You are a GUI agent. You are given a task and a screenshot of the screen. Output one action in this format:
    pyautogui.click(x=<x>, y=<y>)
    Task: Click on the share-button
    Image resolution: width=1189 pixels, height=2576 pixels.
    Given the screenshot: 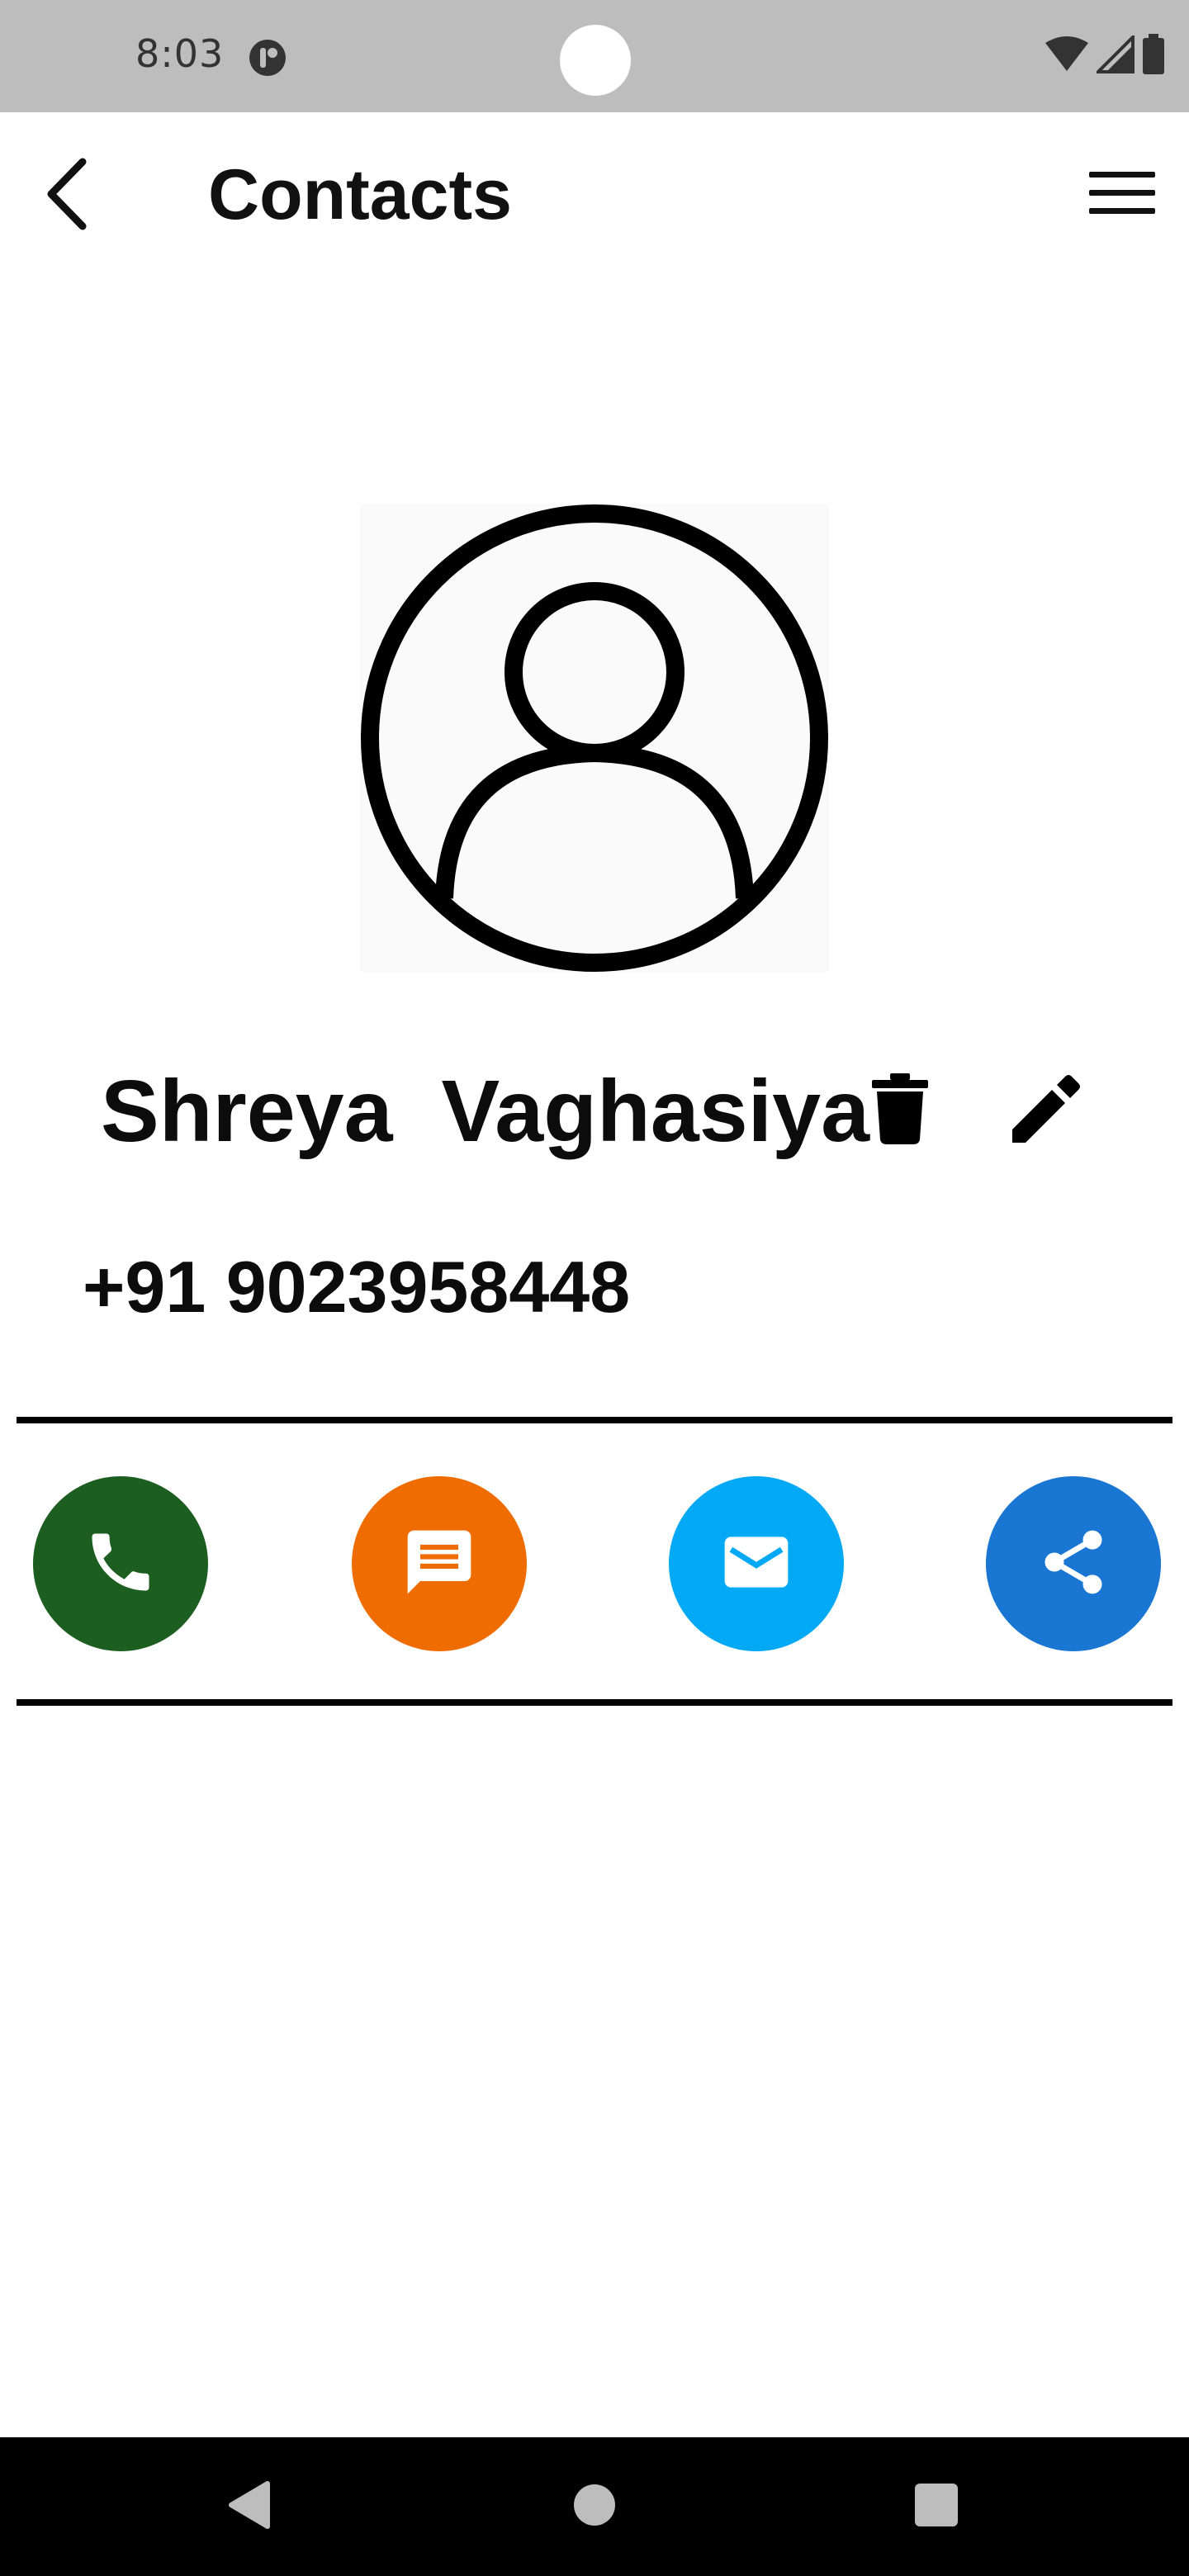 What is the action you would take?
    pyautogui.click(x=1073, y=1563)
    